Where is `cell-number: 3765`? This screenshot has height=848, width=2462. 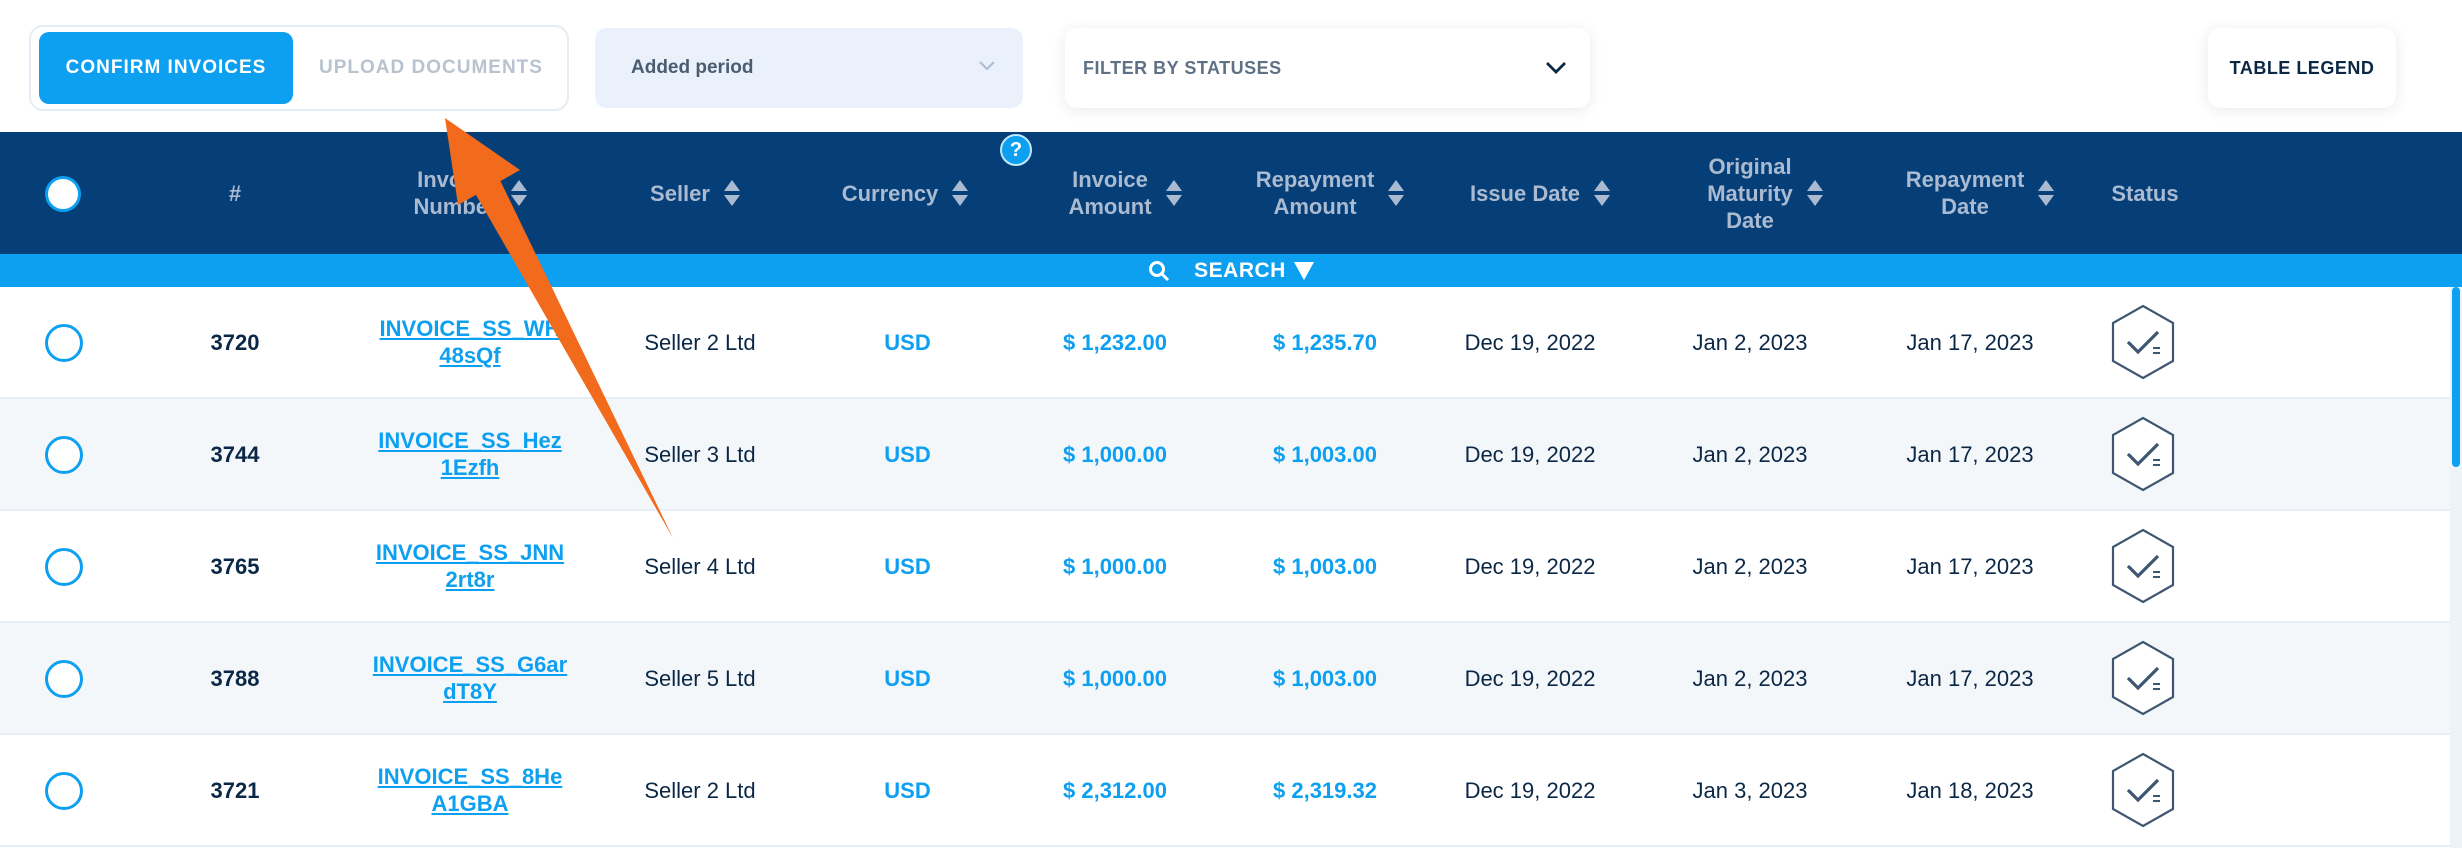 cell-number: 3765 is located at coordinates (235, 566).